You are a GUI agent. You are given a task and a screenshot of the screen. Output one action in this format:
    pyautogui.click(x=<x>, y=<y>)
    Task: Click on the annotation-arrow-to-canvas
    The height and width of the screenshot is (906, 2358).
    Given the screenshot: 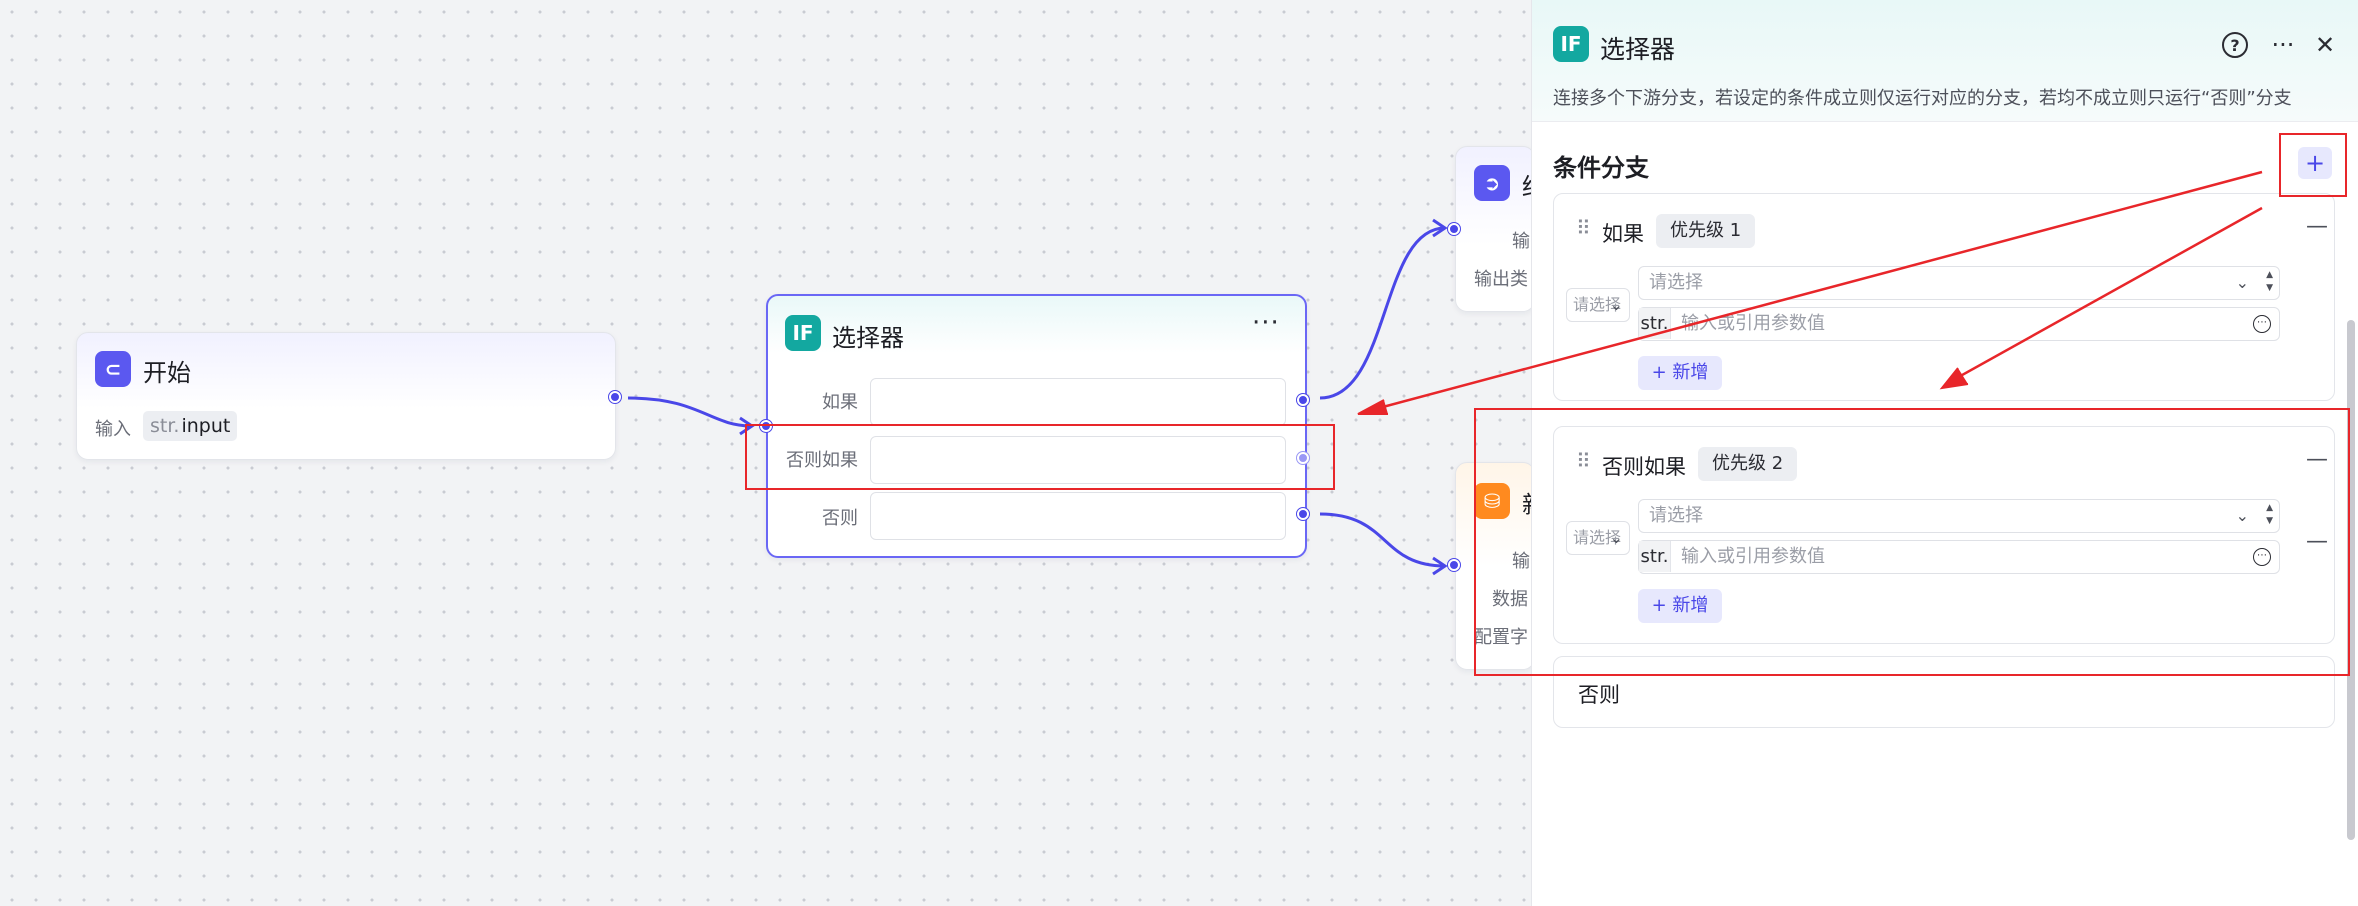 What is the action you would take?
    pyautogui.click(x=1813, y=292)
    